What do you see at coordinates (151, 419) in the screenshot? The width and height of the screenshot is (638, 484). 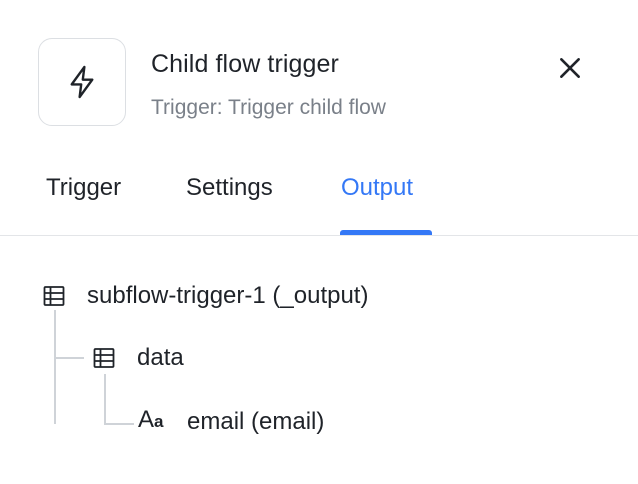 I see `text-type-icon: Aa` at bounding box center [151, 419].